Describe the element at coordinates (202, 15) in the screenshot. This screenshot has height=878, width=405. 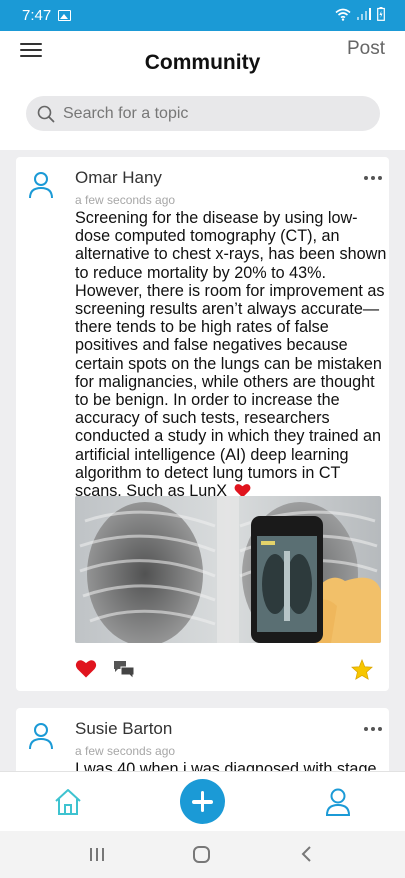
I see `status-bar: 7:47` at that location.